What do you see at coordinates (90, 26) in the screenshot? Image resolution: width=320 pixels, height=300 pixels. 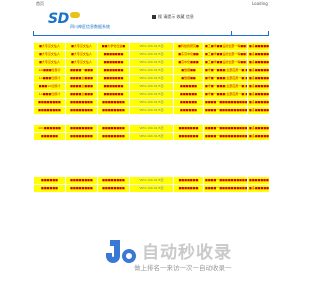 I see `logo-subtitle: 四川神匠信息数据系统` at bounding box center [90, 26].